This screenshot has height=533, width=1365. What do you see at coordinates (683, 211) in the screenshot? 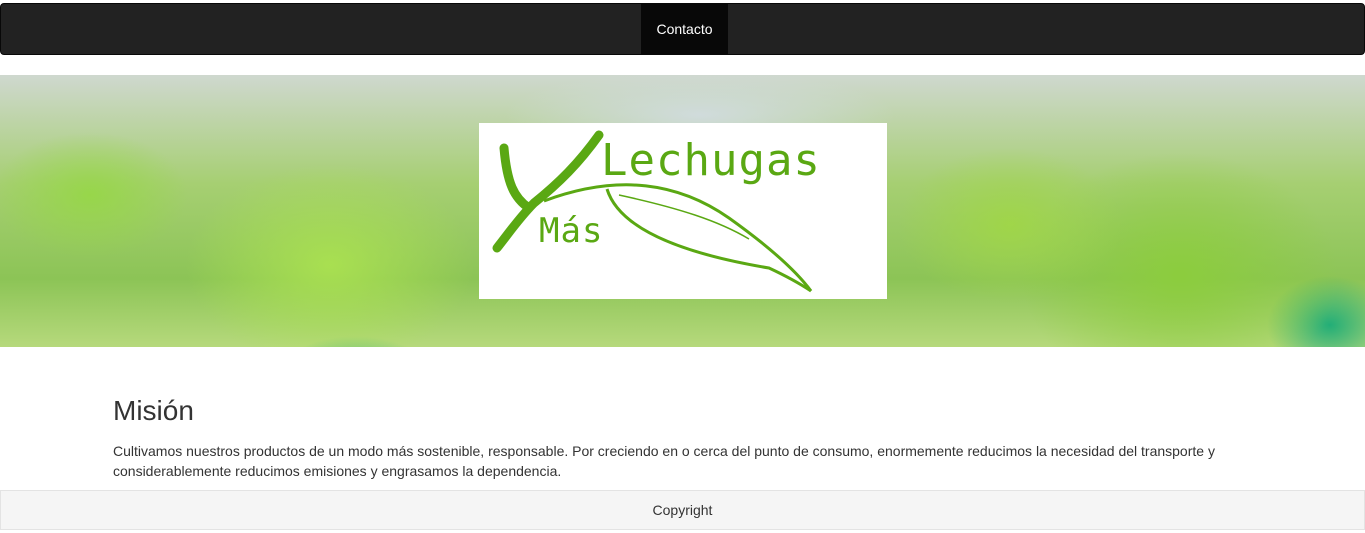
I see `logo: Lechugas Más` at bounding box center [683, 211].